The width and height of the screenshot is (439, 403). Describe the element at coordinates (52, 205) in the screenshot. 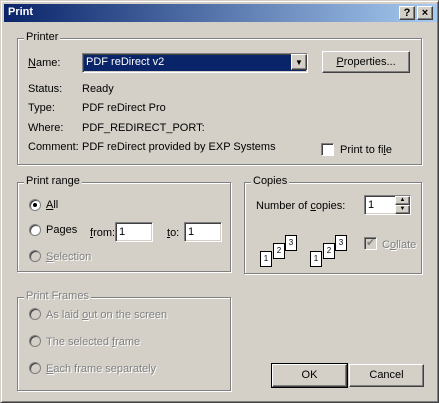

I see `all-radio-label: All` at that location.